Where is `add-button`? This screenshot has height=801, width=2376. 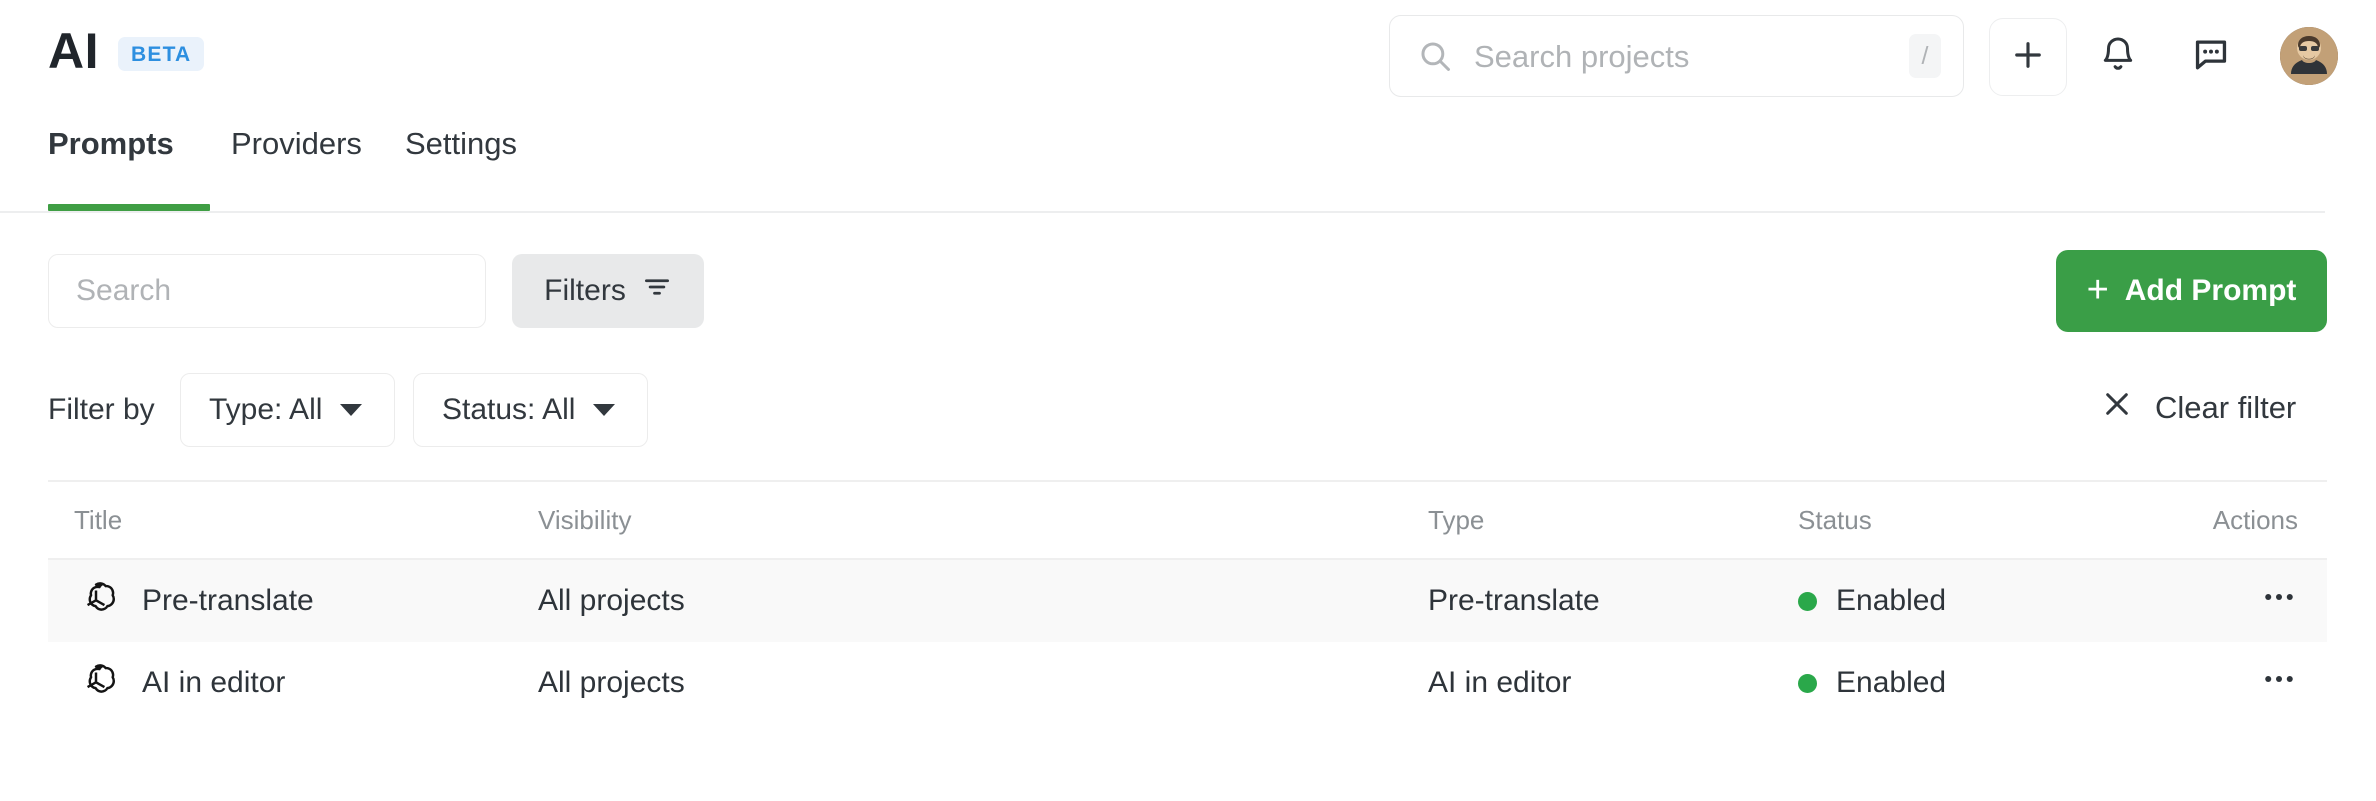 add-button is located at coordinates (2028, 57).